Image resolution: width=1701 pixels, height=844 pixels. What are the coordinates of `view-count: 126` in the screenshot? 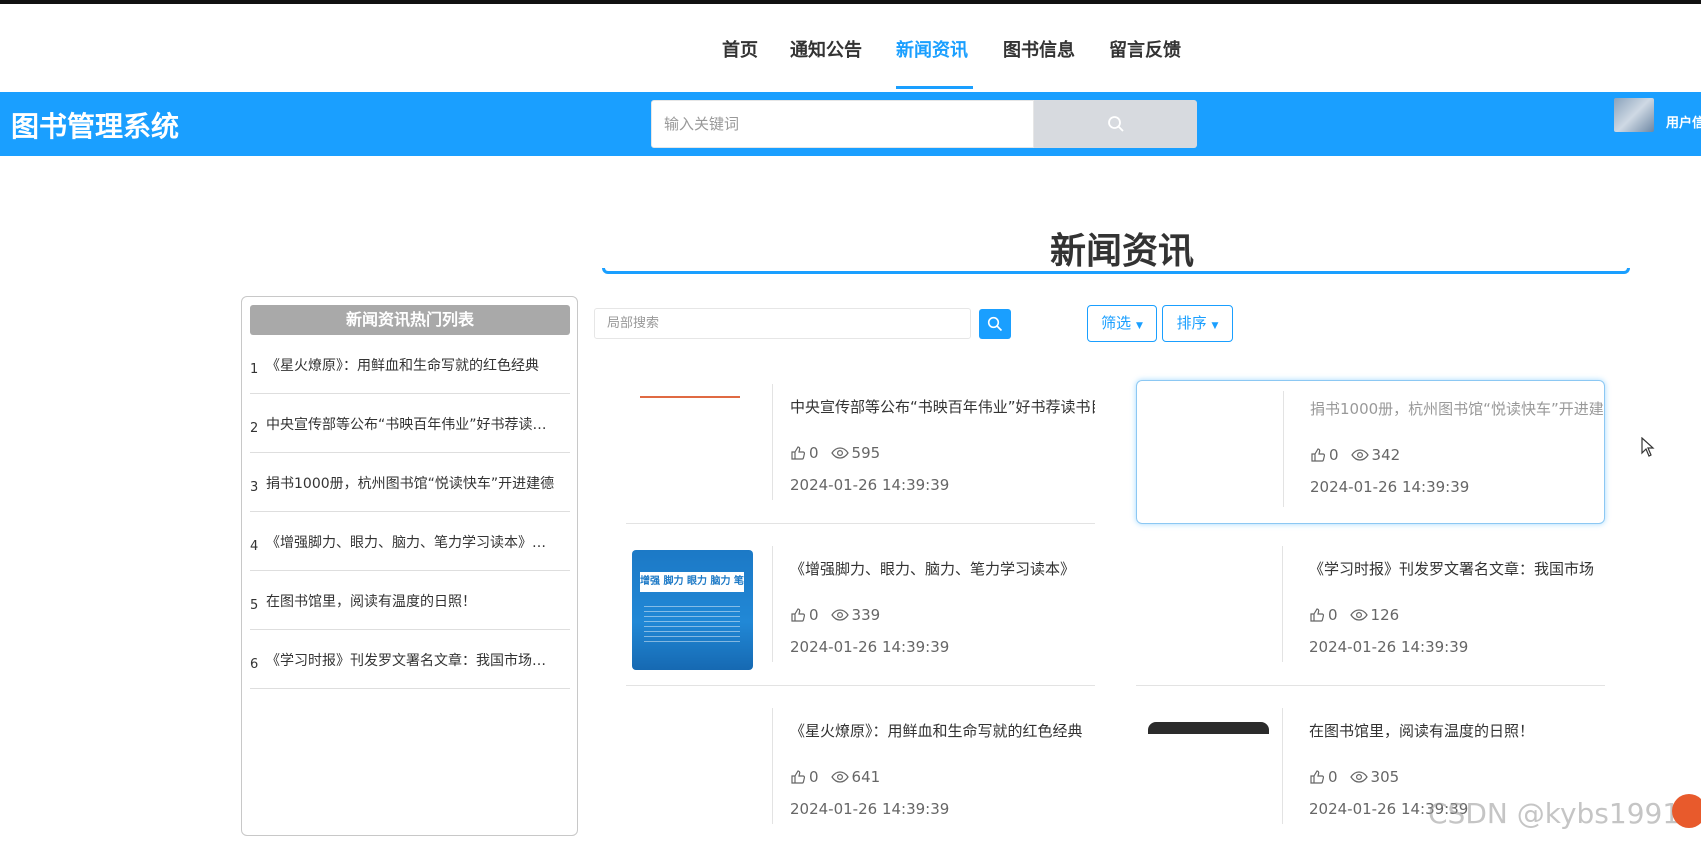 It's located at (1385, 615).